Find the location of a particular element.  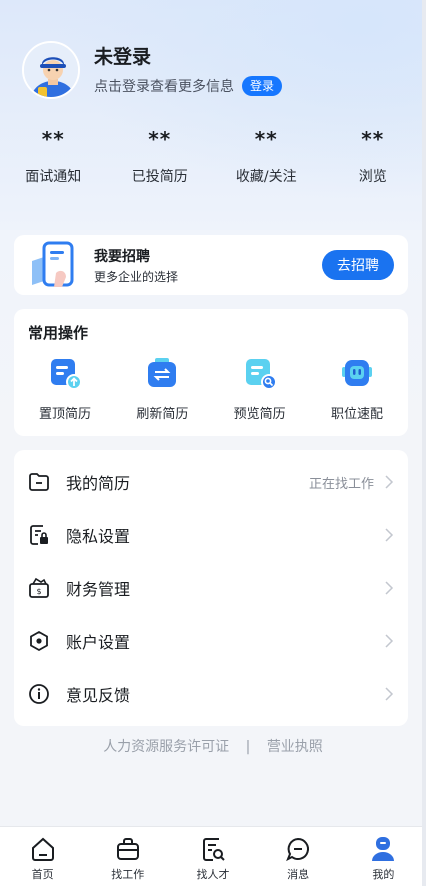

settings-hex-icon is located at coordinates (39, 641).